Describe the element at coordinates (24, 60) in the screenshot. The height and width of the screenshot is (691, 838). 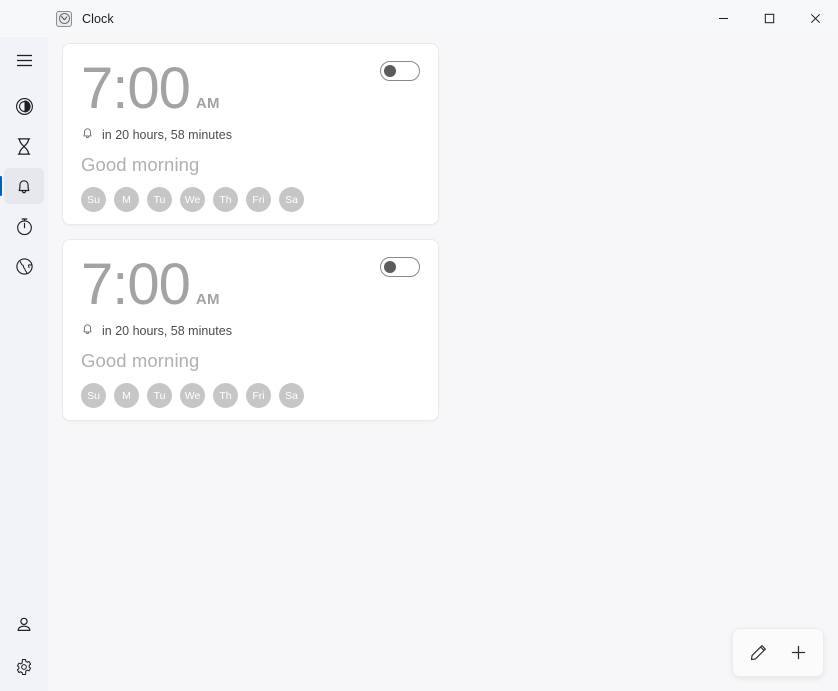
I see `hamburger-menu-button` at that location.